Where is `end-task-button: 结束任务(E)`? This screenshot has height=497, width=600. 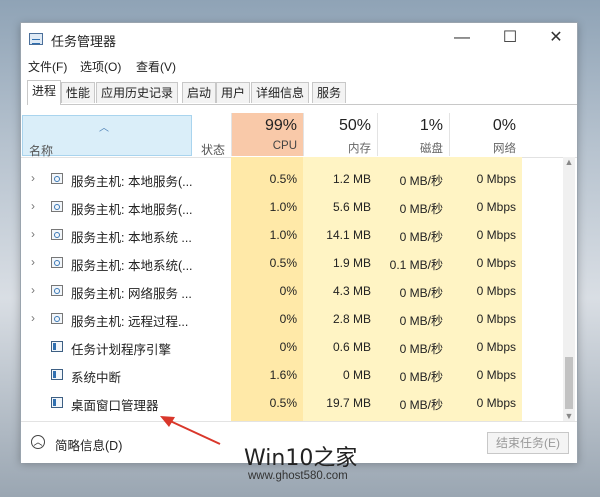
end-task-button: 结束任务(E) is located at coordinates (528, 443).